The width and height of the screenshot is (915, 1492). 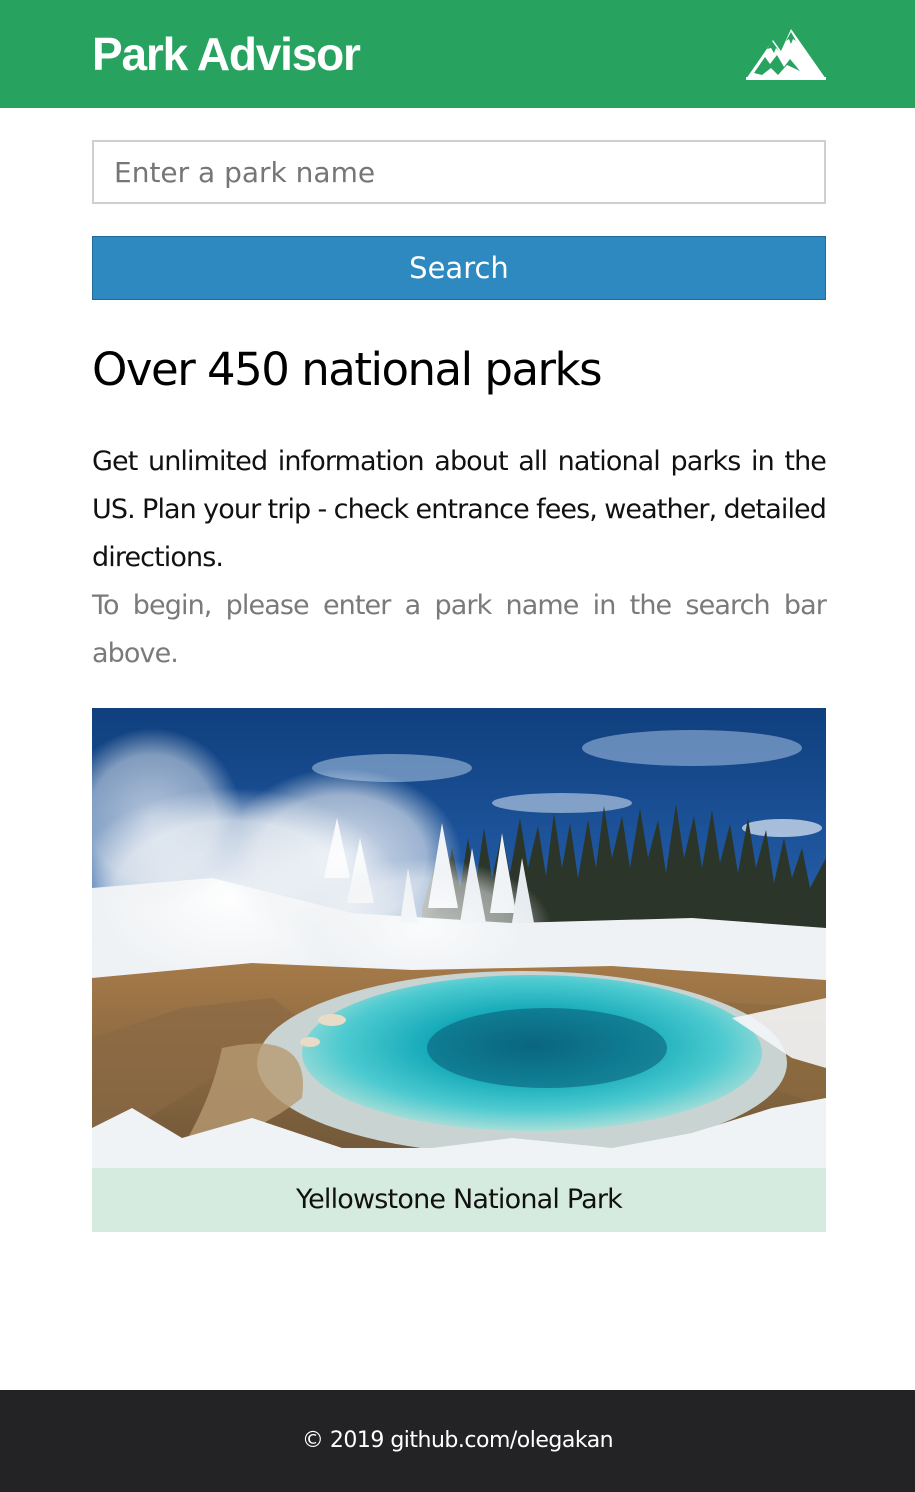 What do you see at coordinates (786, 54) in the screenshot?
I see `mountain-icon` at bounding box center [786, 54].